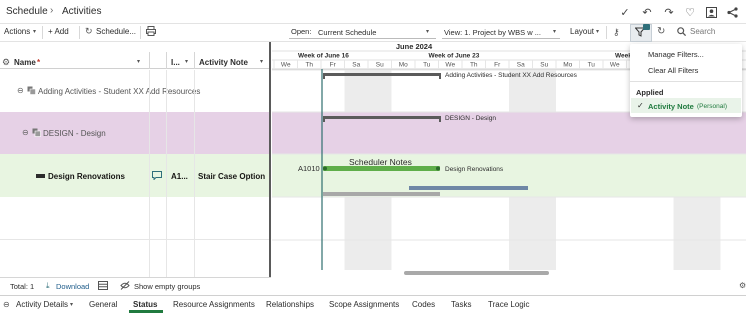 The width and height of the screenshot is (746, 313). Describe the element at coordinates (661, 31) in the screenshot. I see `refresh-icon: ↻` at that location.